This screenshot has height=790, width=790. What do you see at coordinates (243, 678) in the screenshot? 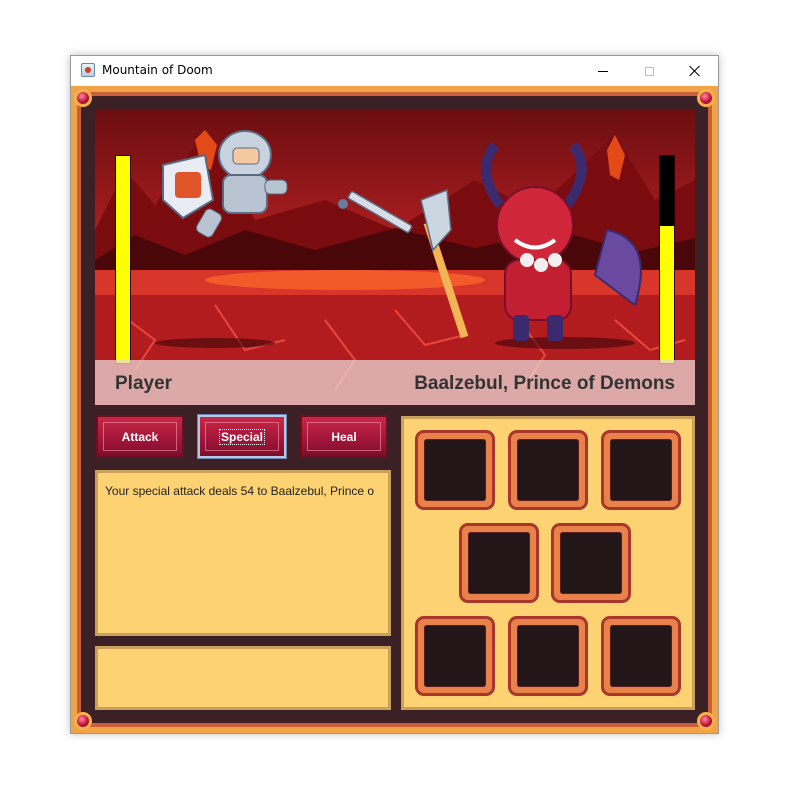
I see `status-panel` at bounding box center [243, 678].